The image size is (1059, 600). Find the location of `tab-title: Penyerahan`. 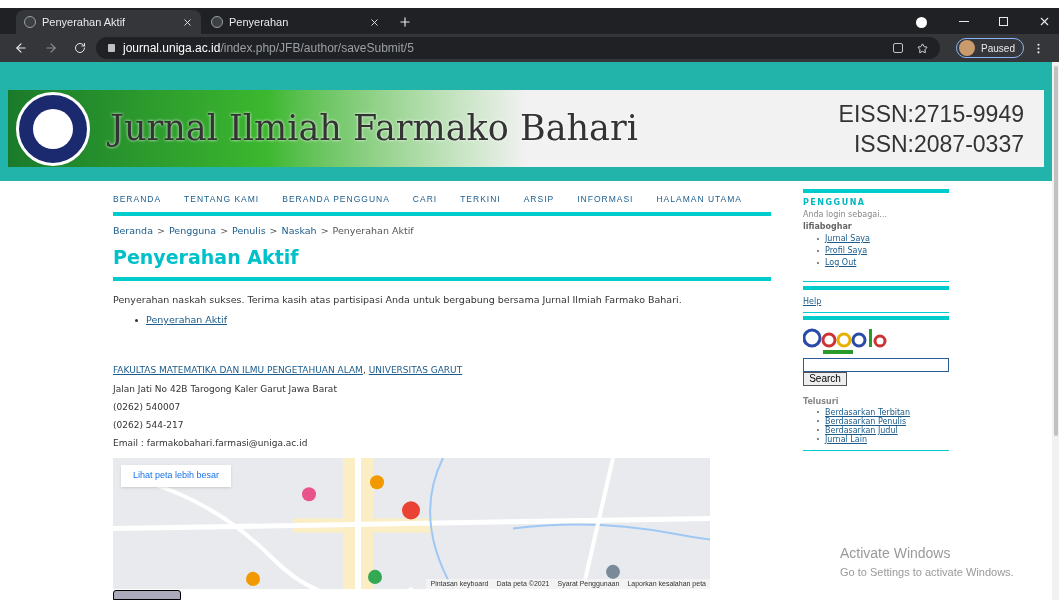

tab-title: Penyerahan is located at coordinates (259, 22).